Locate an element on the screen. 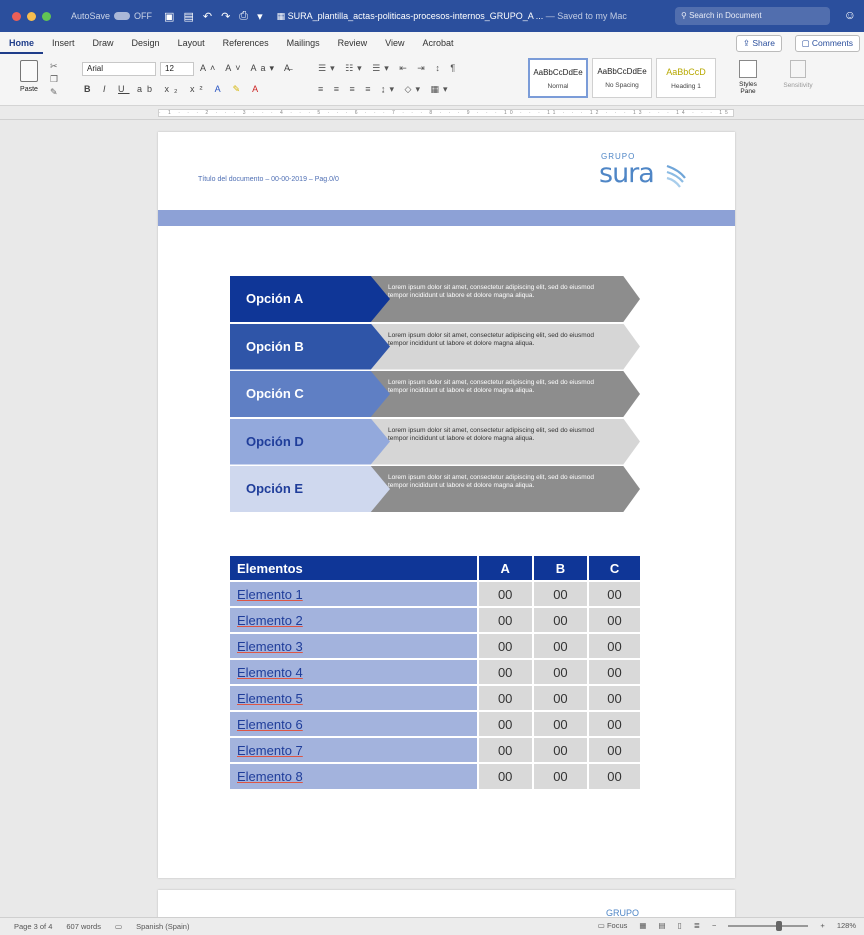  save-icon: ▤ is located at coordinates (188, 16).